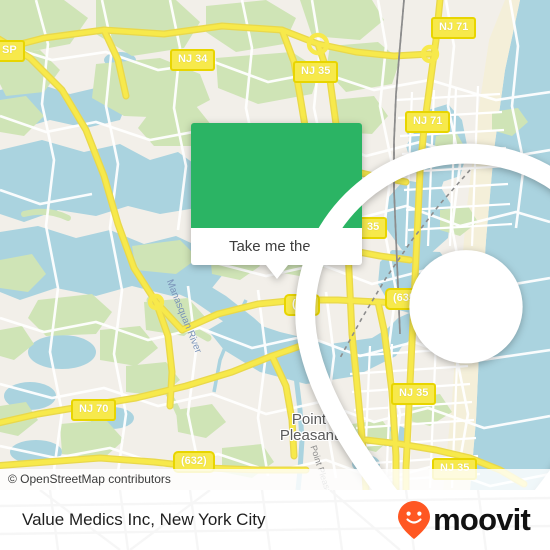  Describe the element at coordinates (94, 410) in the screenshot. I see `shield-nj-70: NJ 70` at that location.